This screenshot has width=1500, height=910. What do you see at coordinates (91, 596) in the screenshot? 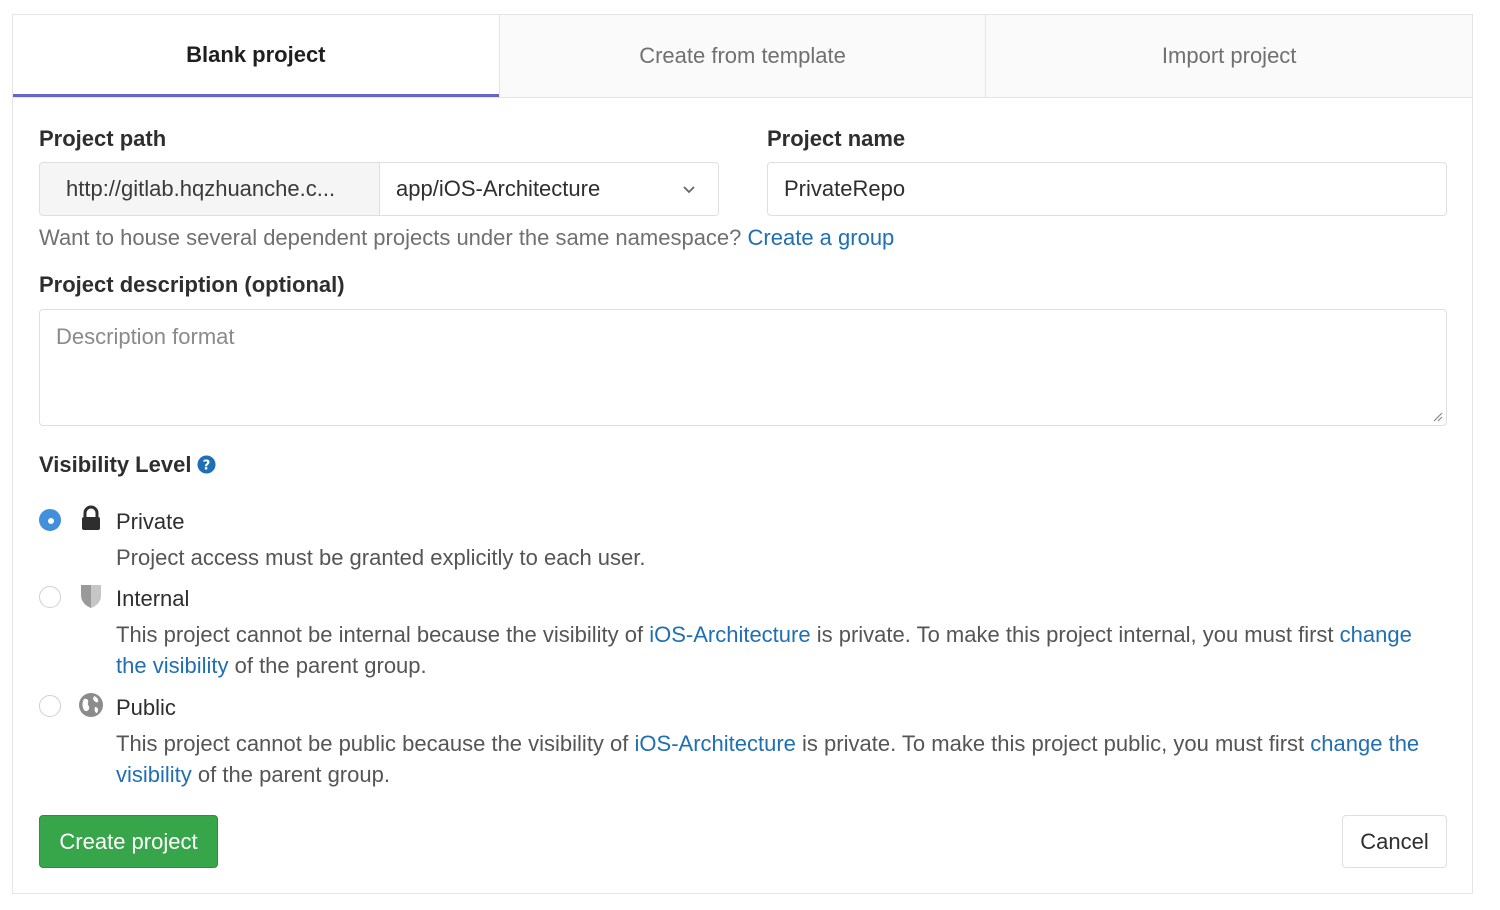
I see `shield-icon` at bounding box center [91, 596].